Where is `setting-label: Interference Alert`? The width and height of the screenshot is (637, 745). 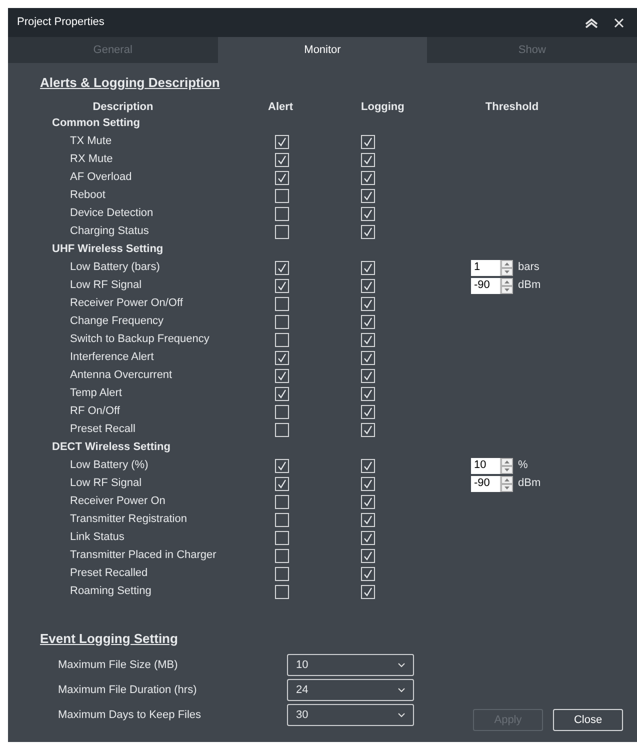 setting-label: Interference Alert is located at coordinates (112, 357).